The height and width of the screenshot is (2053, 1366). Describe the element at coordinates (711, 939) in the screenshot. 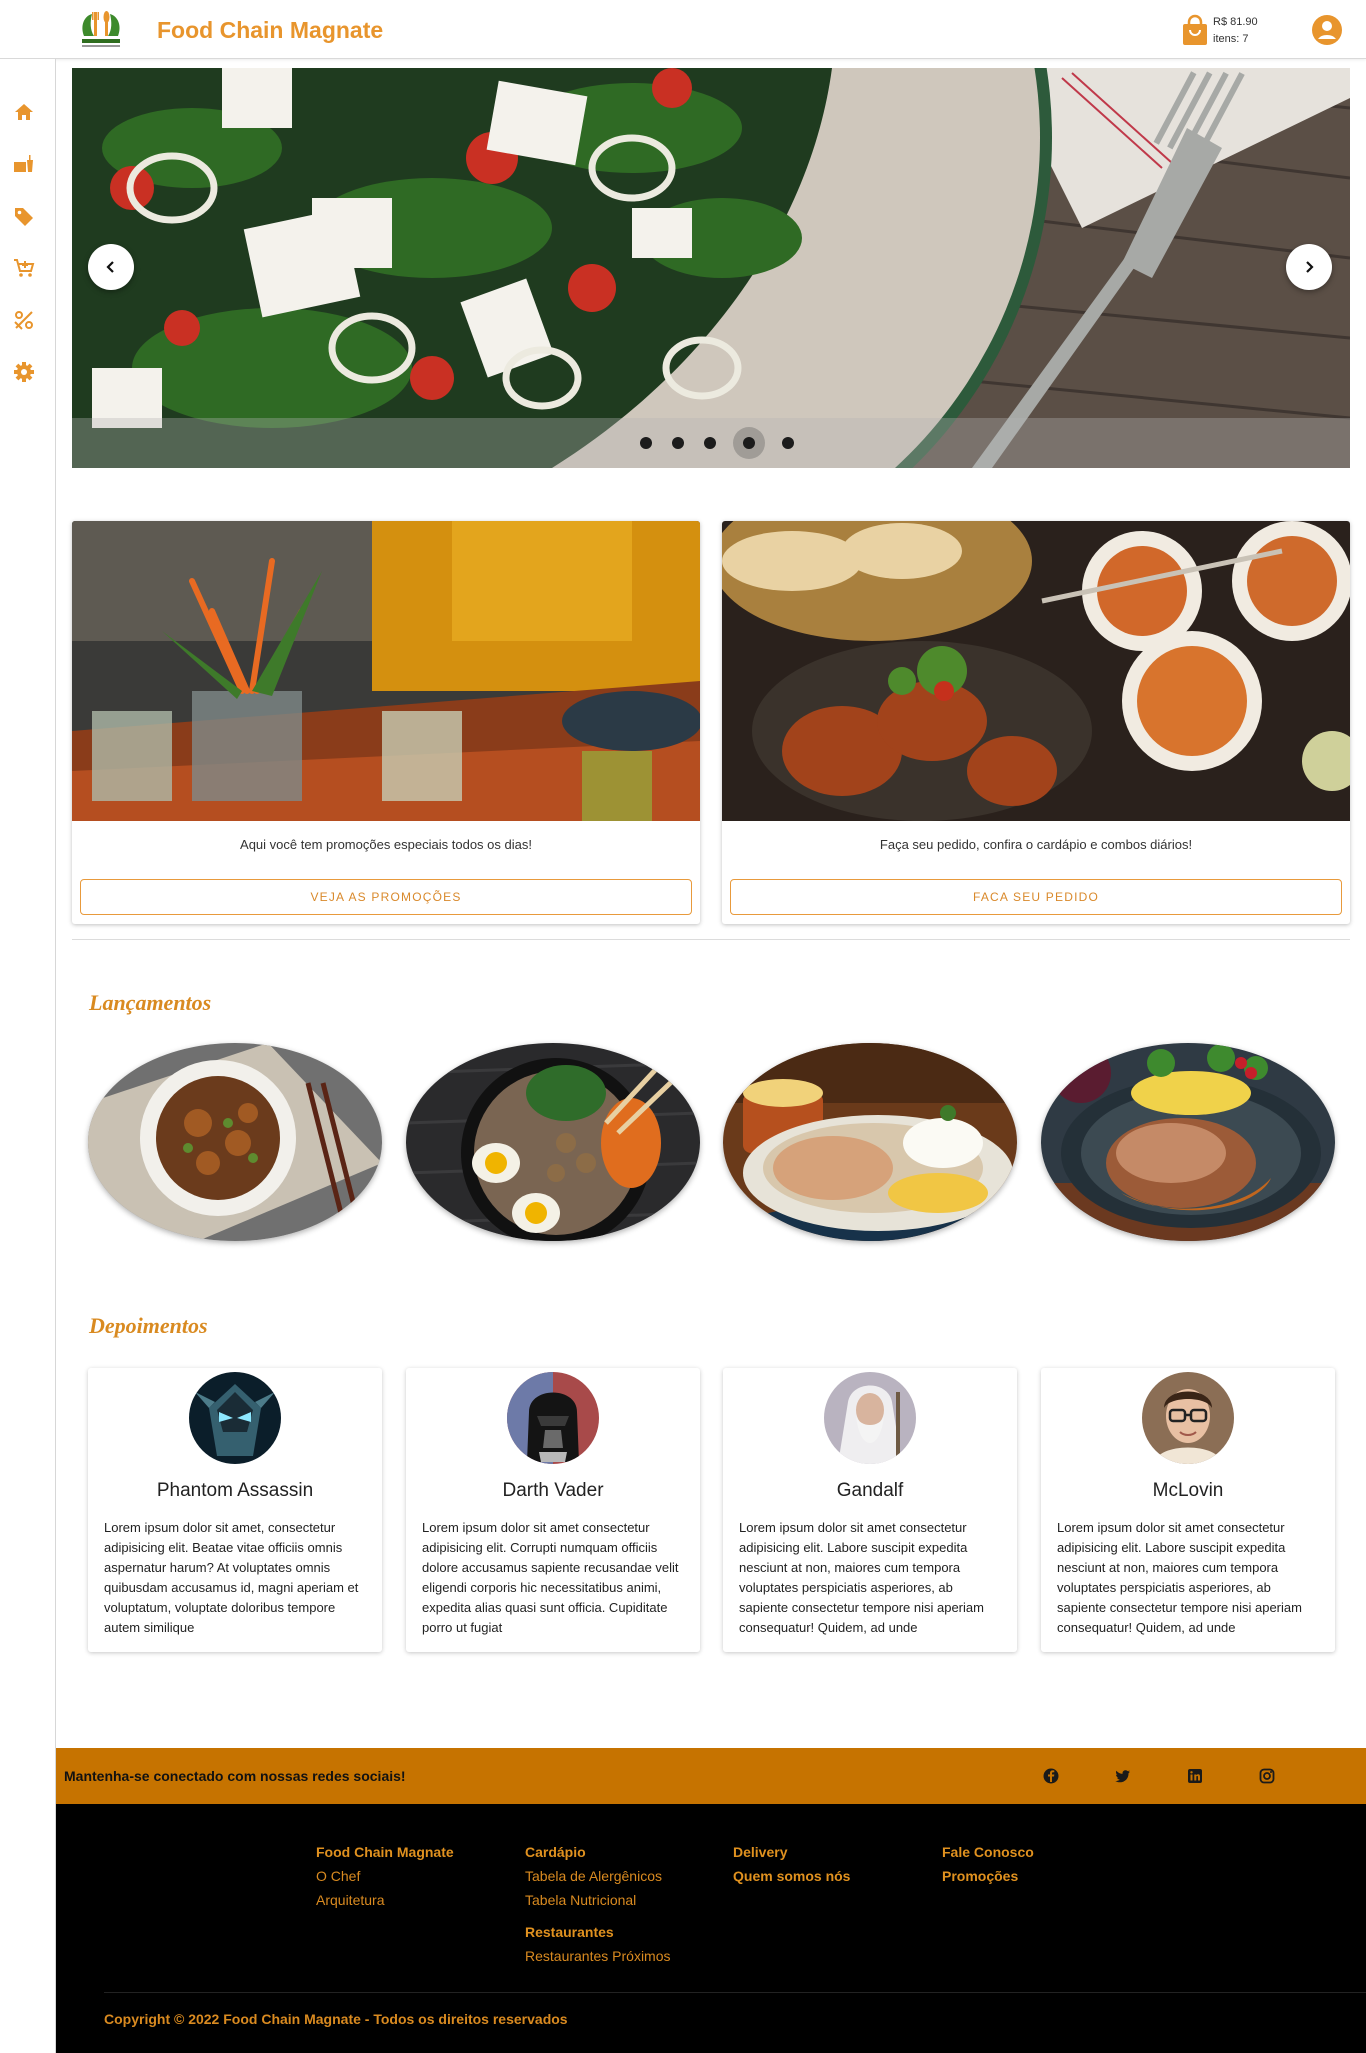

I see `section-divider` at that location.